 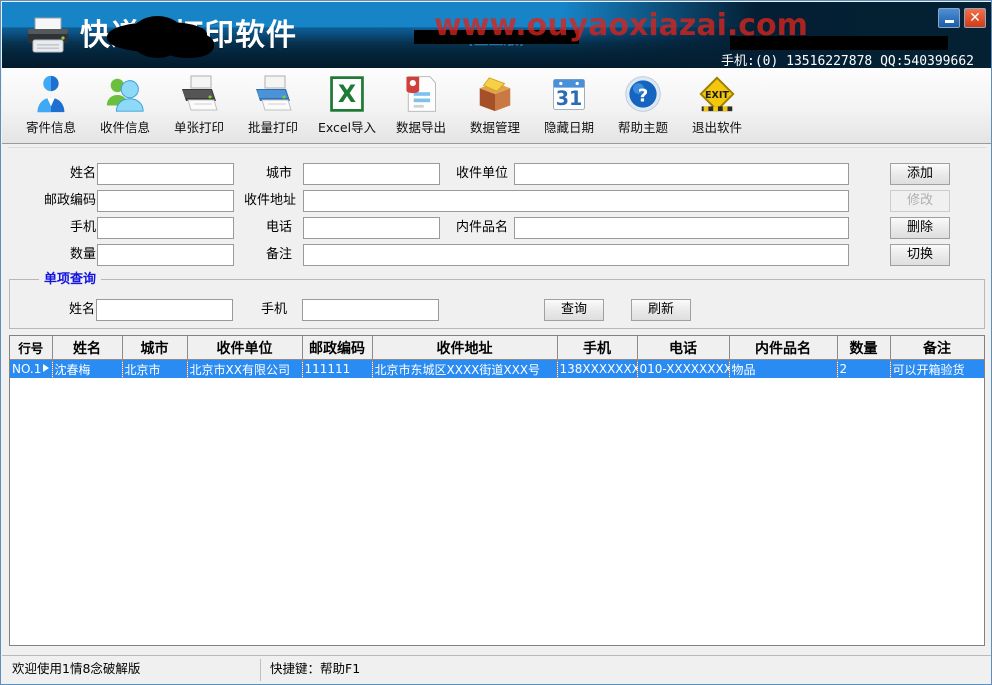 I want to click on toolbar-item-batch-print: 批量打印, so click(x=273, y=104).